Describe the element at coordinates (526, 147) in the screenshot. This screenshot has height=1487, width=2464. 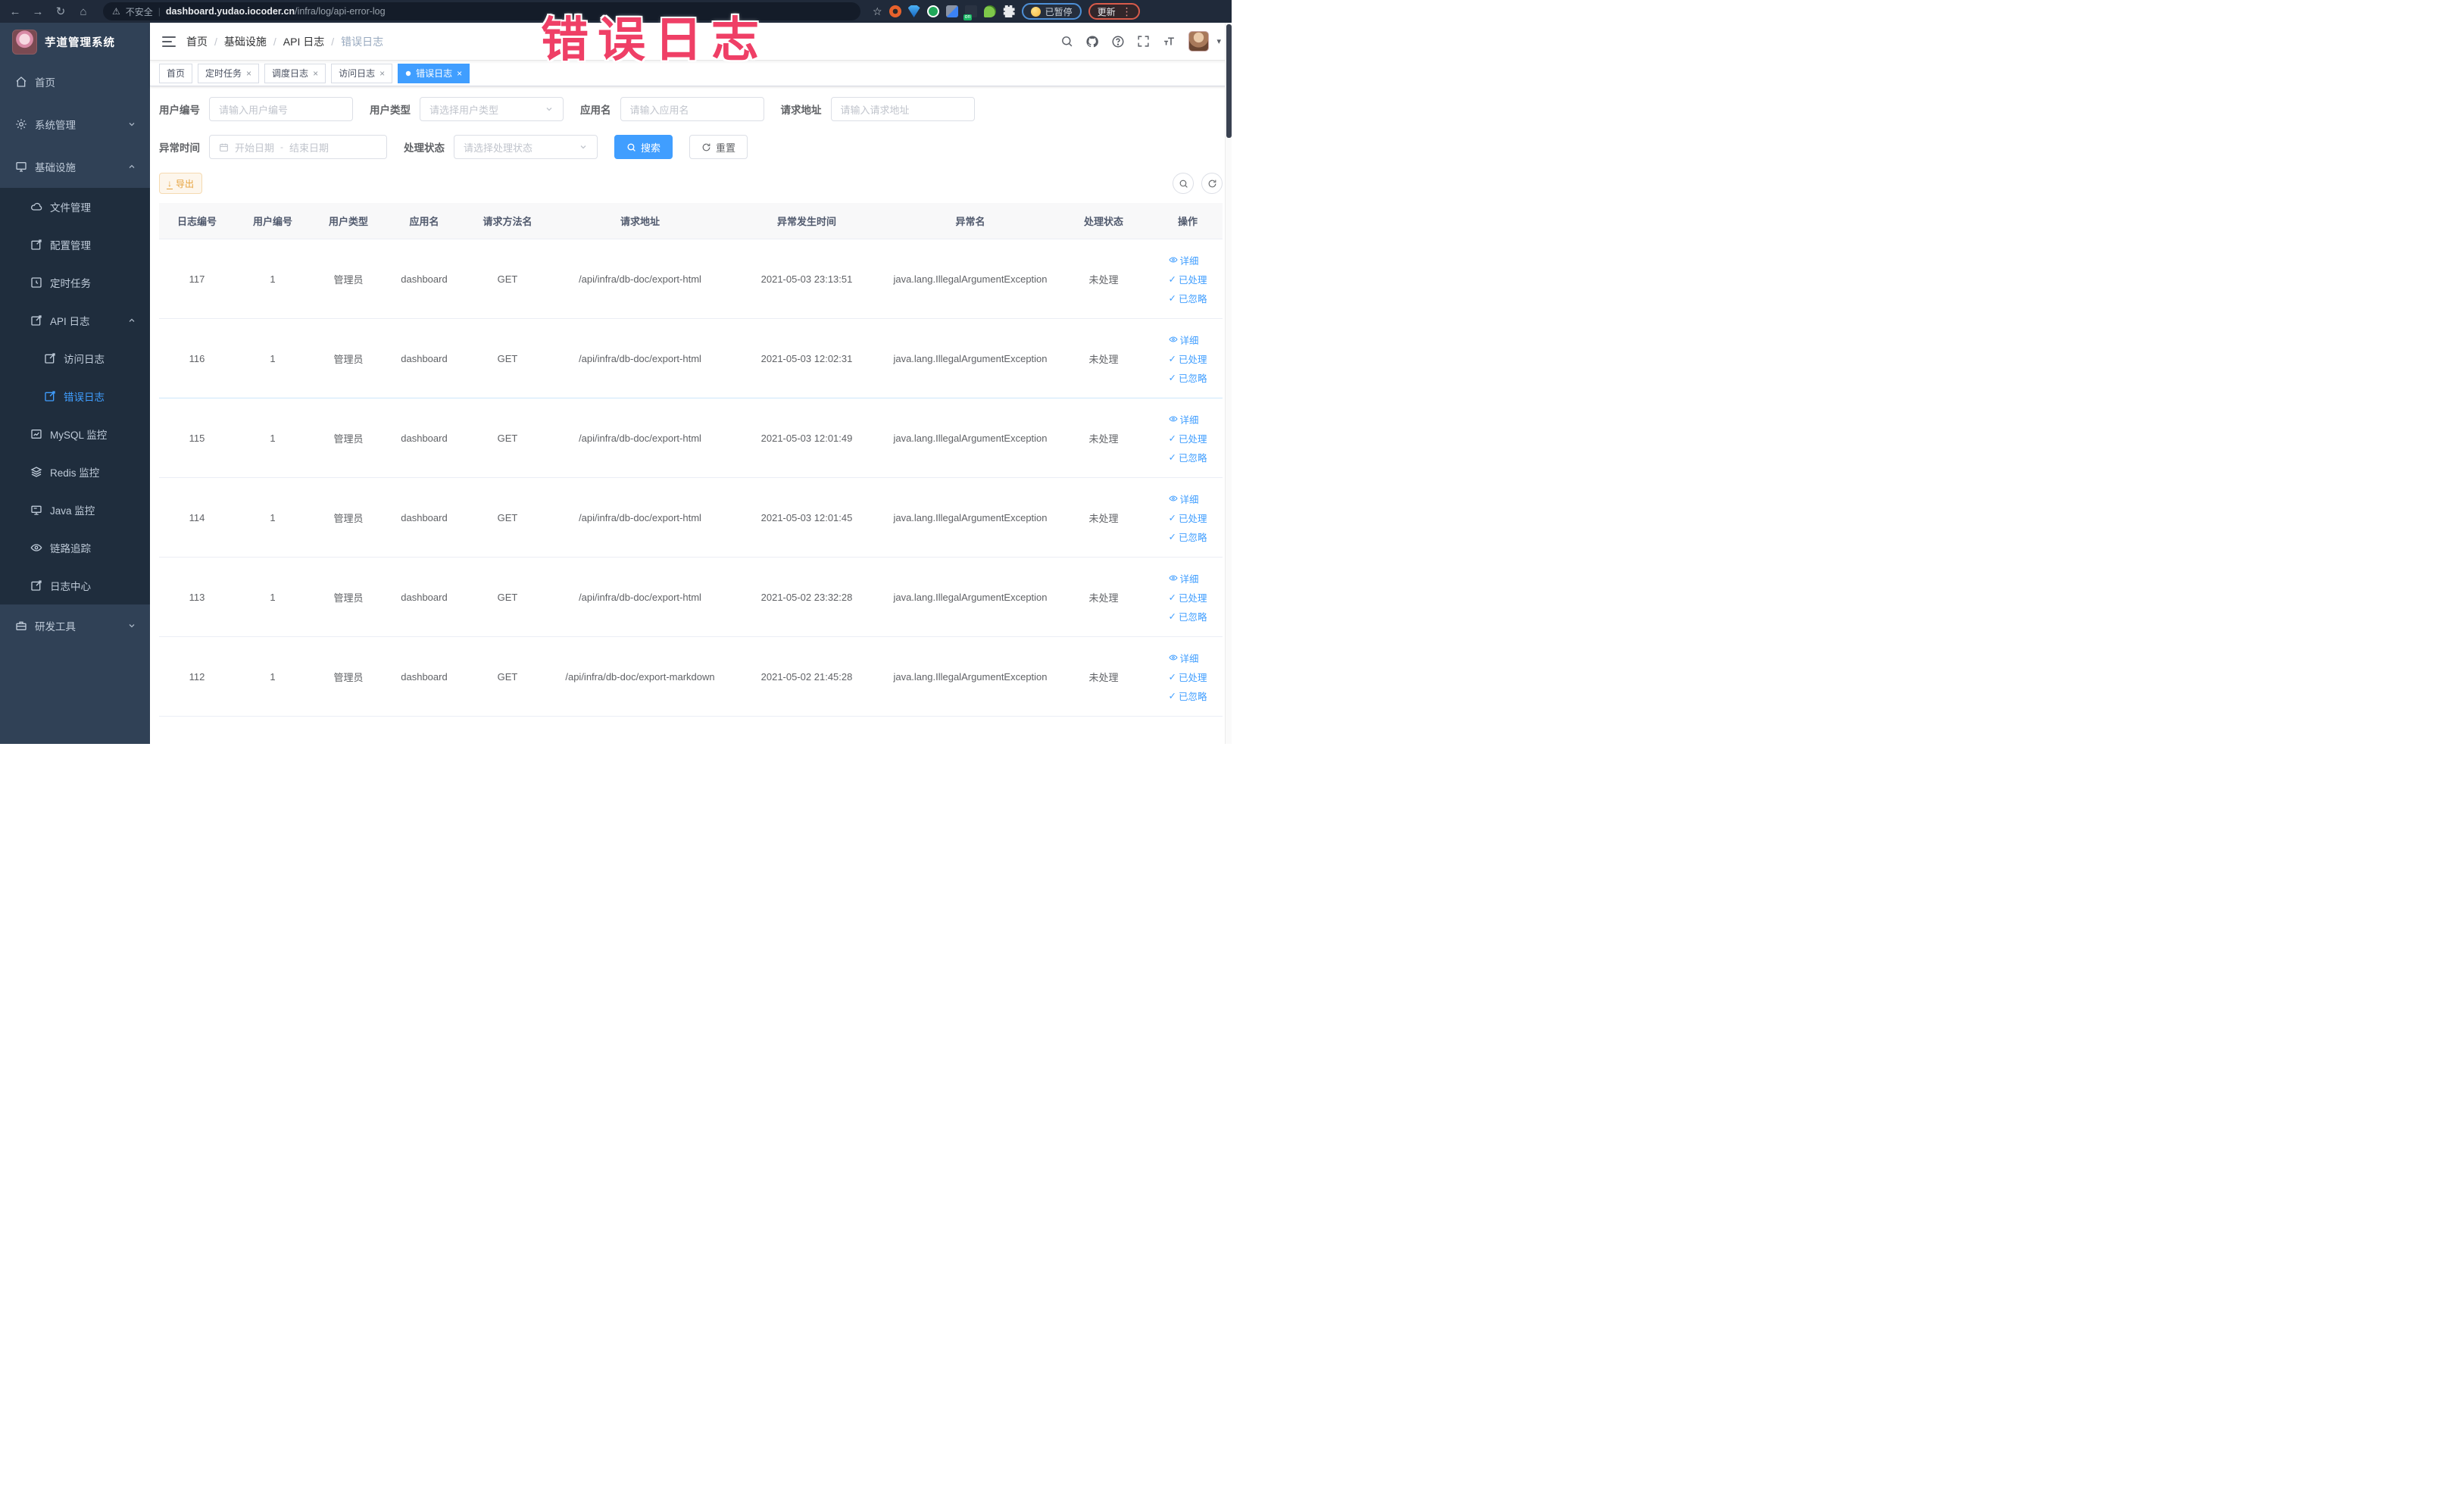
I see `process-status-select: 请选择处理状态` at that location.